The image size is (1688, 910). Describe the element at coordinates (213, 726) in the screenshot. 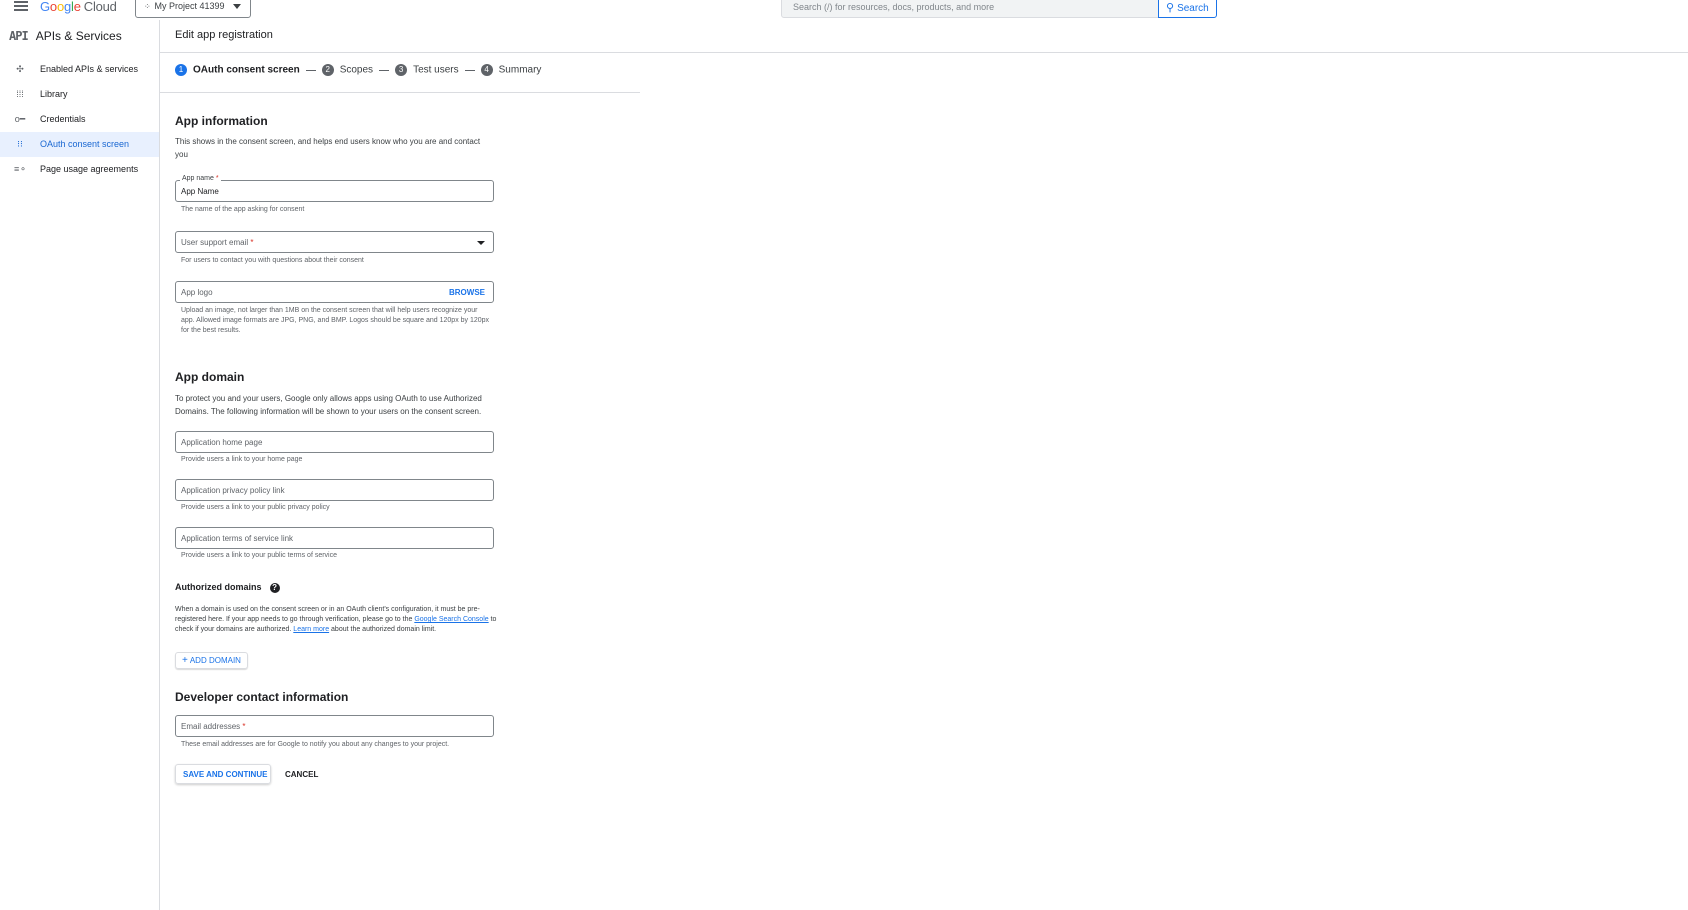

I see `email-addresses-label: Email addresses *` at that location.